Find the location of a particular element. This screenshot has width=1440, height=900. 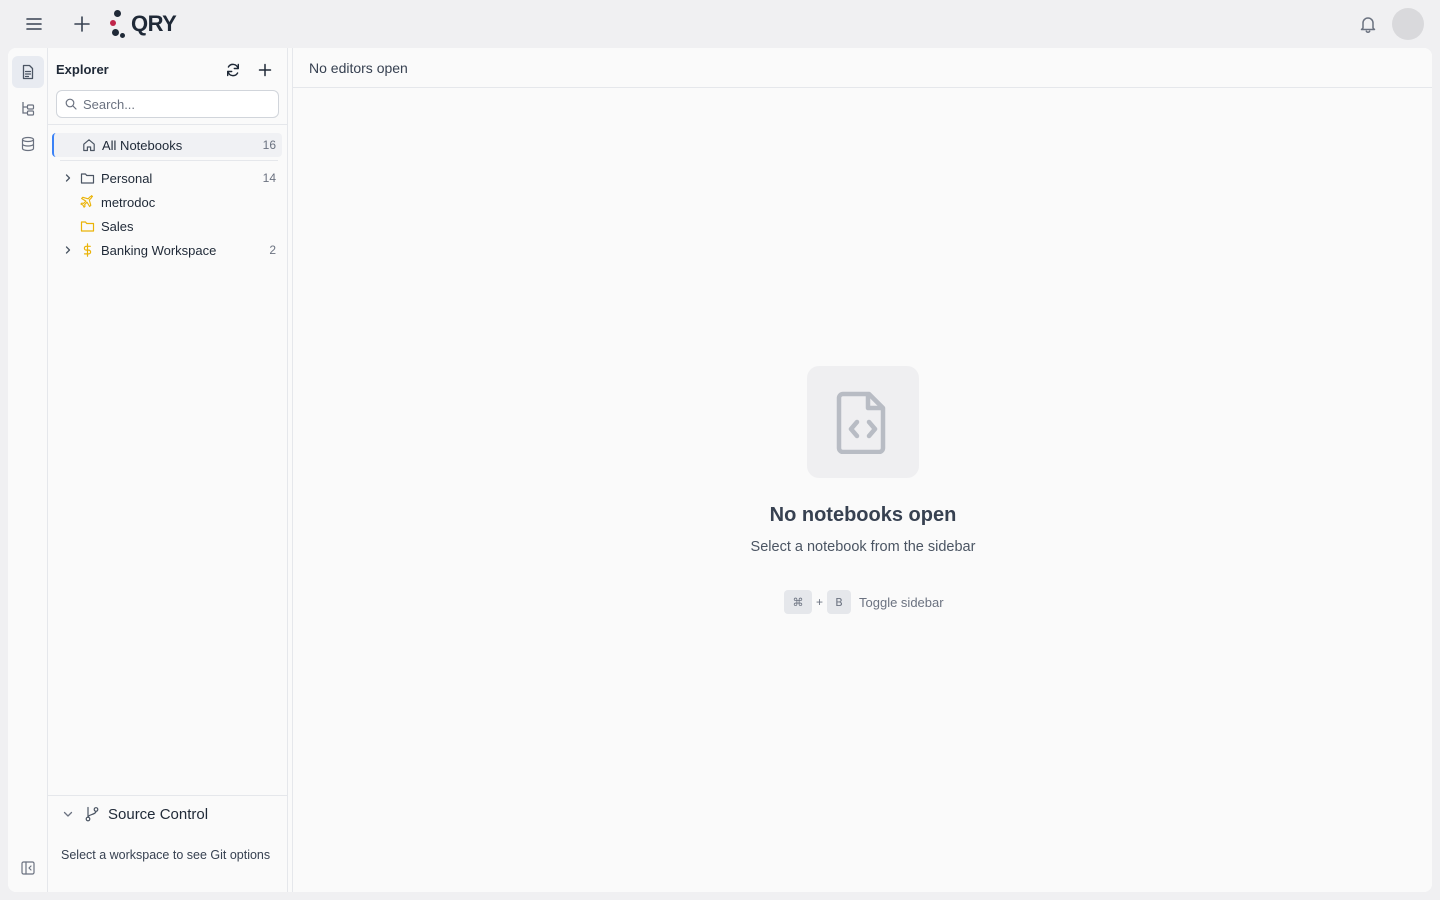

kbd-b: B is located at coordinates (839, 602).